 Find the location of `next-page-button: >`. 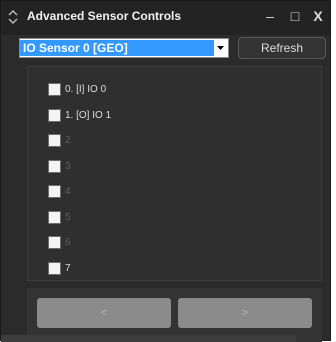

next-page-button: > is located at coordinates (245, 313).